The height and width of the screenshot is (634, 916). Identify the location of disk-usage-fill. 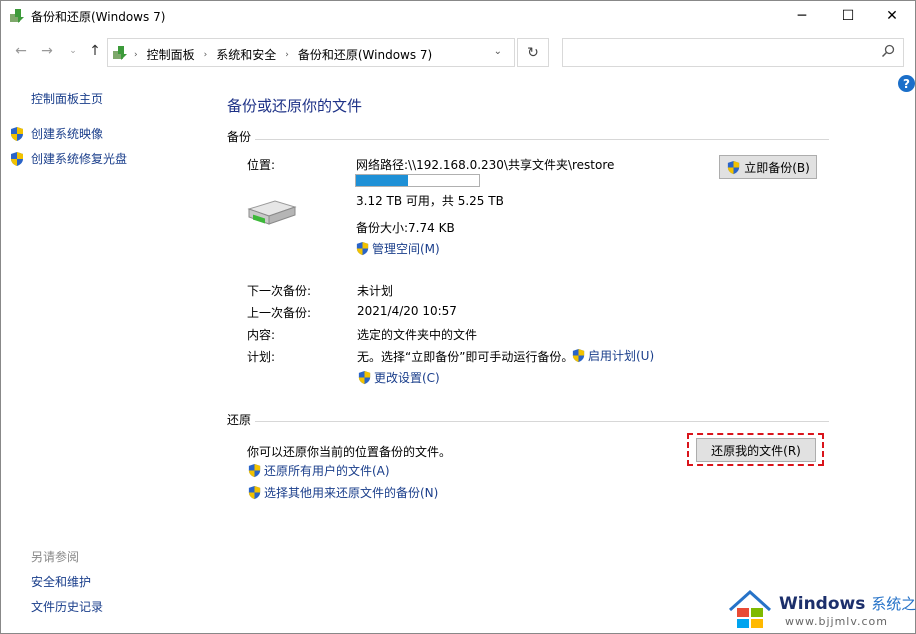
(382, 180).